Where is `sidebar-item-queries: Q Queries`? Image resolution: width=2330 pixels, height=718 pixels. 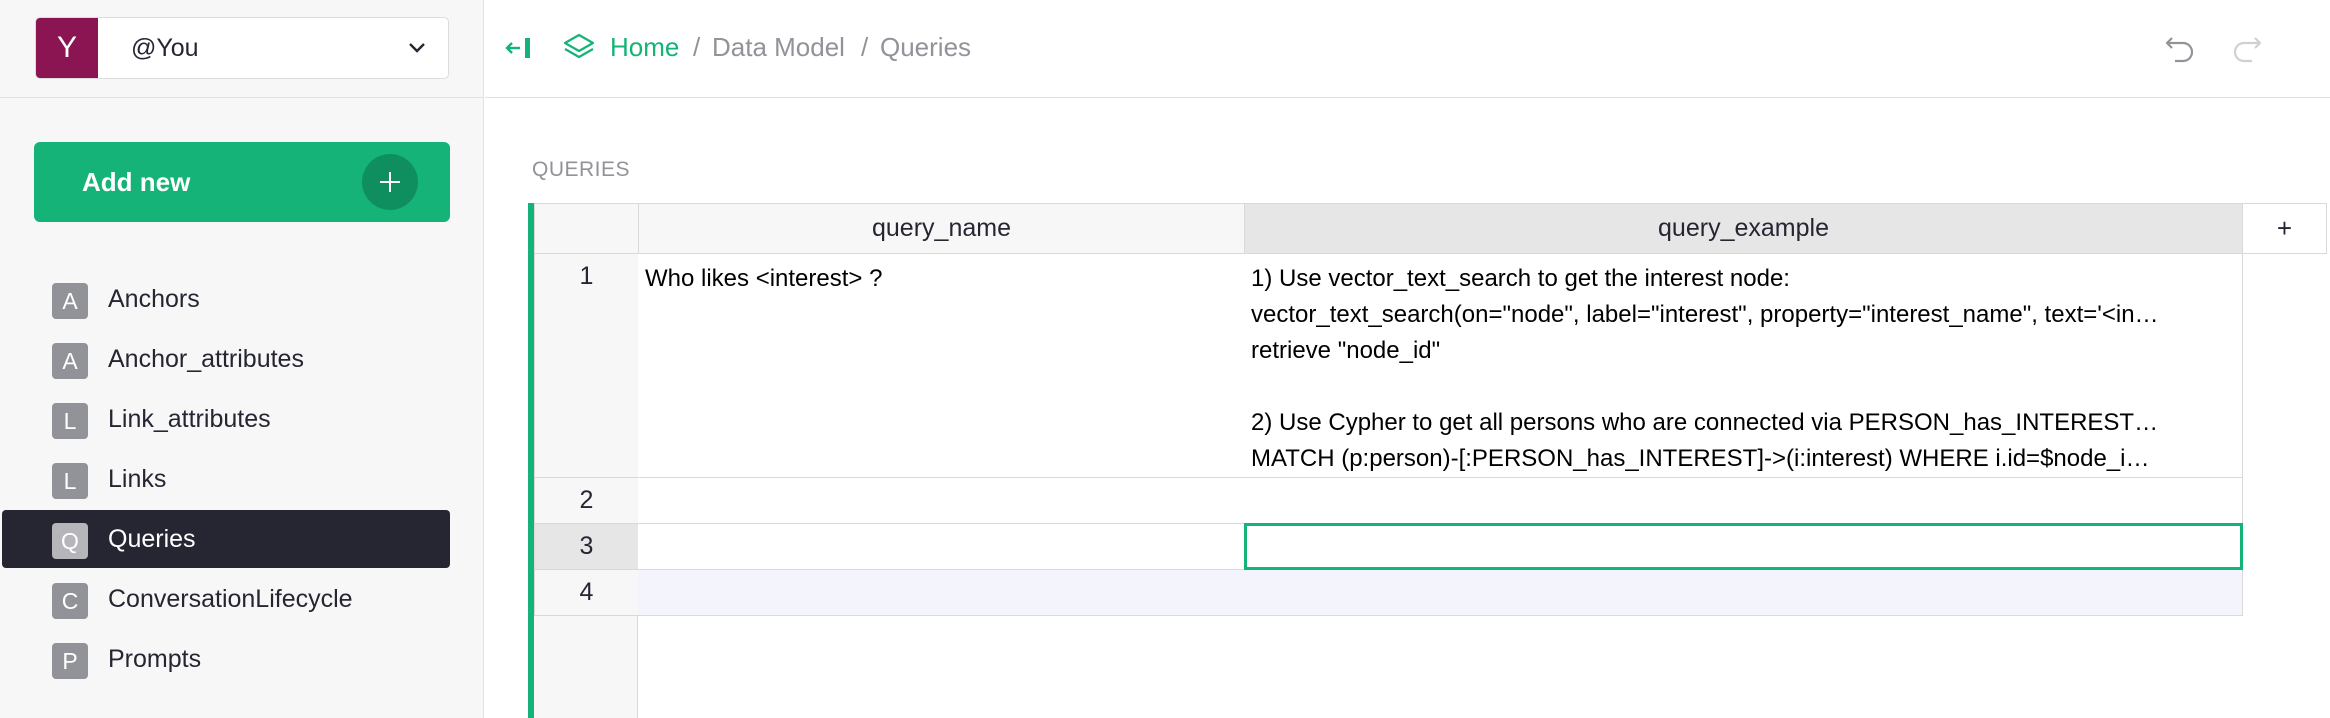
sidebar-item-queries: Q Queries is located at coordinates (226, 539).